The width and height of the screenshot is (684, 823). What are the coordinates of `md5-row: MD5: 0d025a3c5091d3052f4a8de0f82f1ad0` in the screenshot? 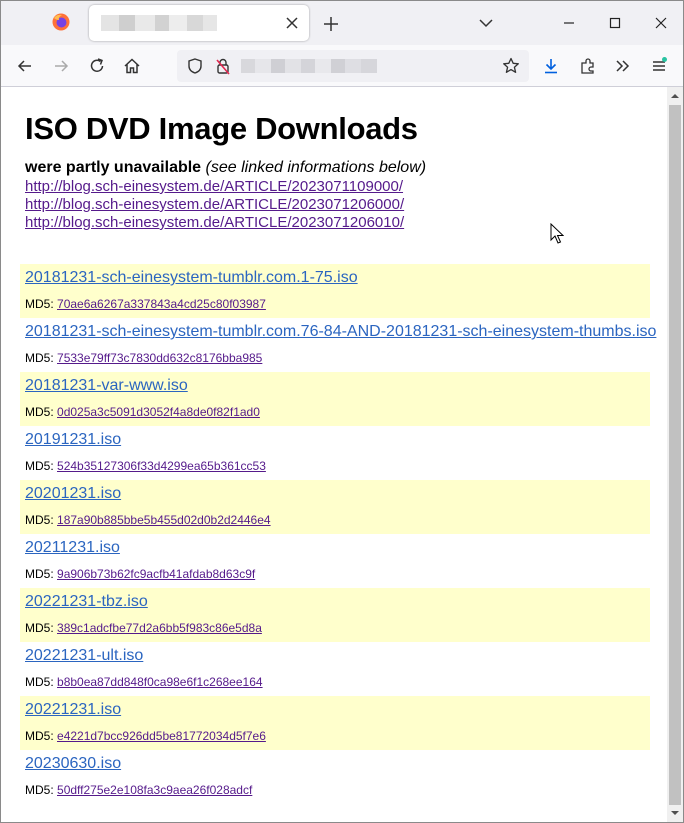 It's located at (142, 412).